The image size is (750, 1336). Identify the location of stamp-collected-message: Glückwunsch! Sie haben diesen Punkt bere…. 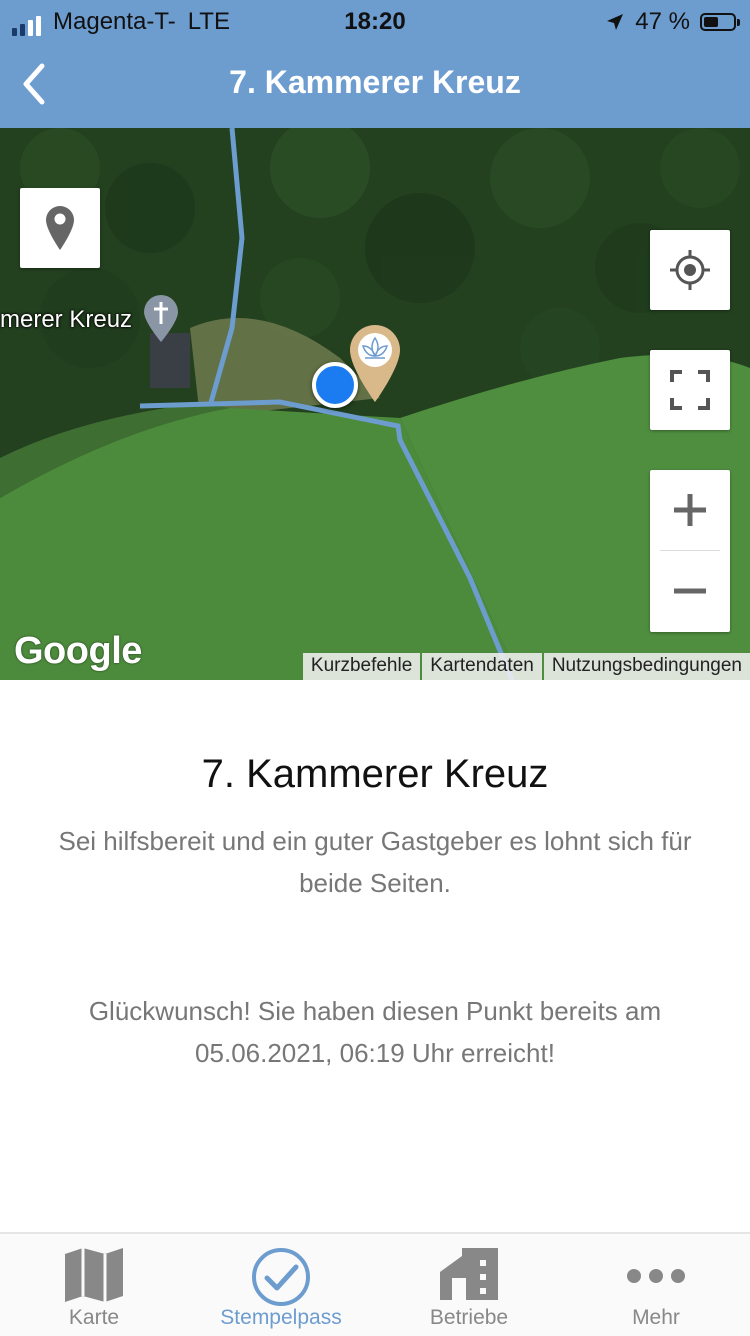
(375, 1032).